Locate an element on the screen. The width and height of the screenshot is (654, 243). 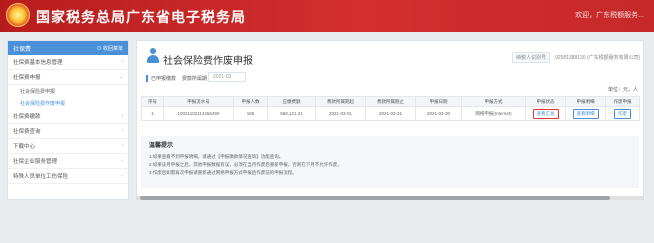
sidebar-title: 社保费 is located at coordinates (22, 49).